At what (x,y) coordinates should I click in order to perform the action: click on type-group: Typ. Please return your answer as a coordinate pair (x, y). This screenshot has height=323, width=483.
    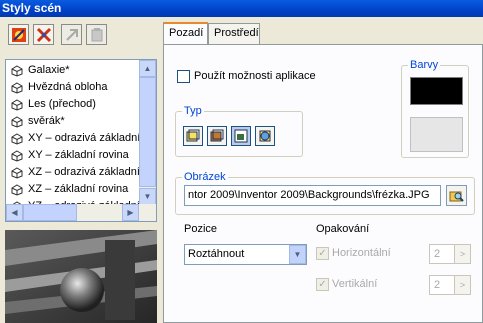
    Looking at the image, I should click on (239, 131).